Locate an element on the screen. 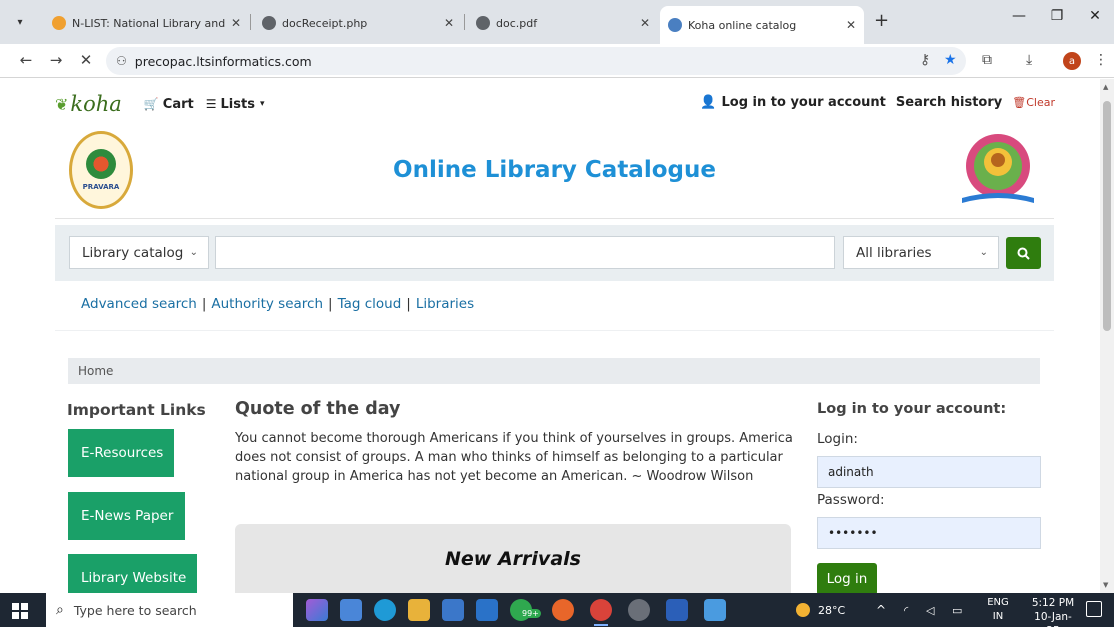 The height and width of the screenshot is (627, 1114). search-icon: ⌕ is located at coordinates (60, 610).